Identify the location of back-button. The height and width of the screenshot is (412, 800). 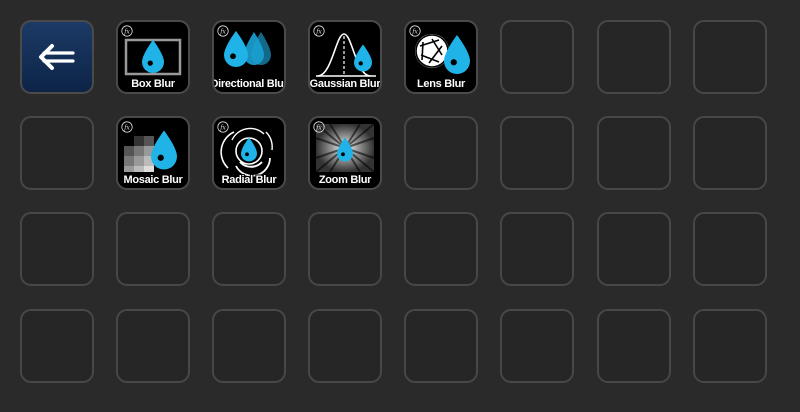
(57, 57).